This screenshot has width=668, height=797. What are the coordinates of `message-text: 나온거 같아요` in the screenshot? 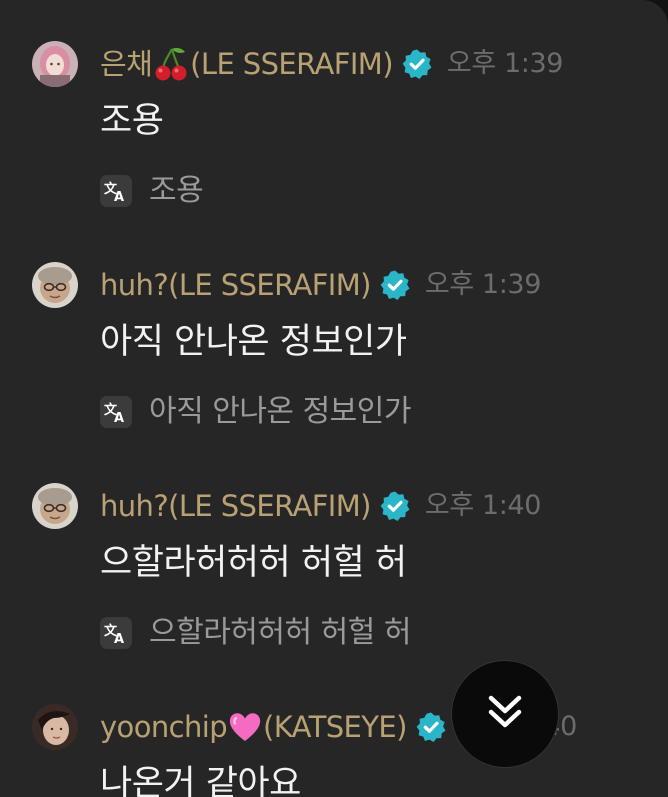 It's located at (200, 780).